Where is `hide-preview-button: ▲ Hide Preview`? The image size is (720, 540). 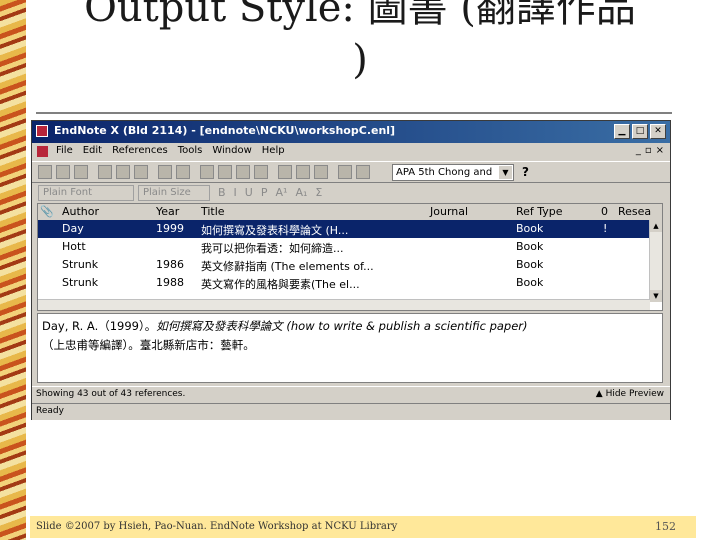
hide-preview-button: ▲ Hide Preview is located at coordinates (630, 394).